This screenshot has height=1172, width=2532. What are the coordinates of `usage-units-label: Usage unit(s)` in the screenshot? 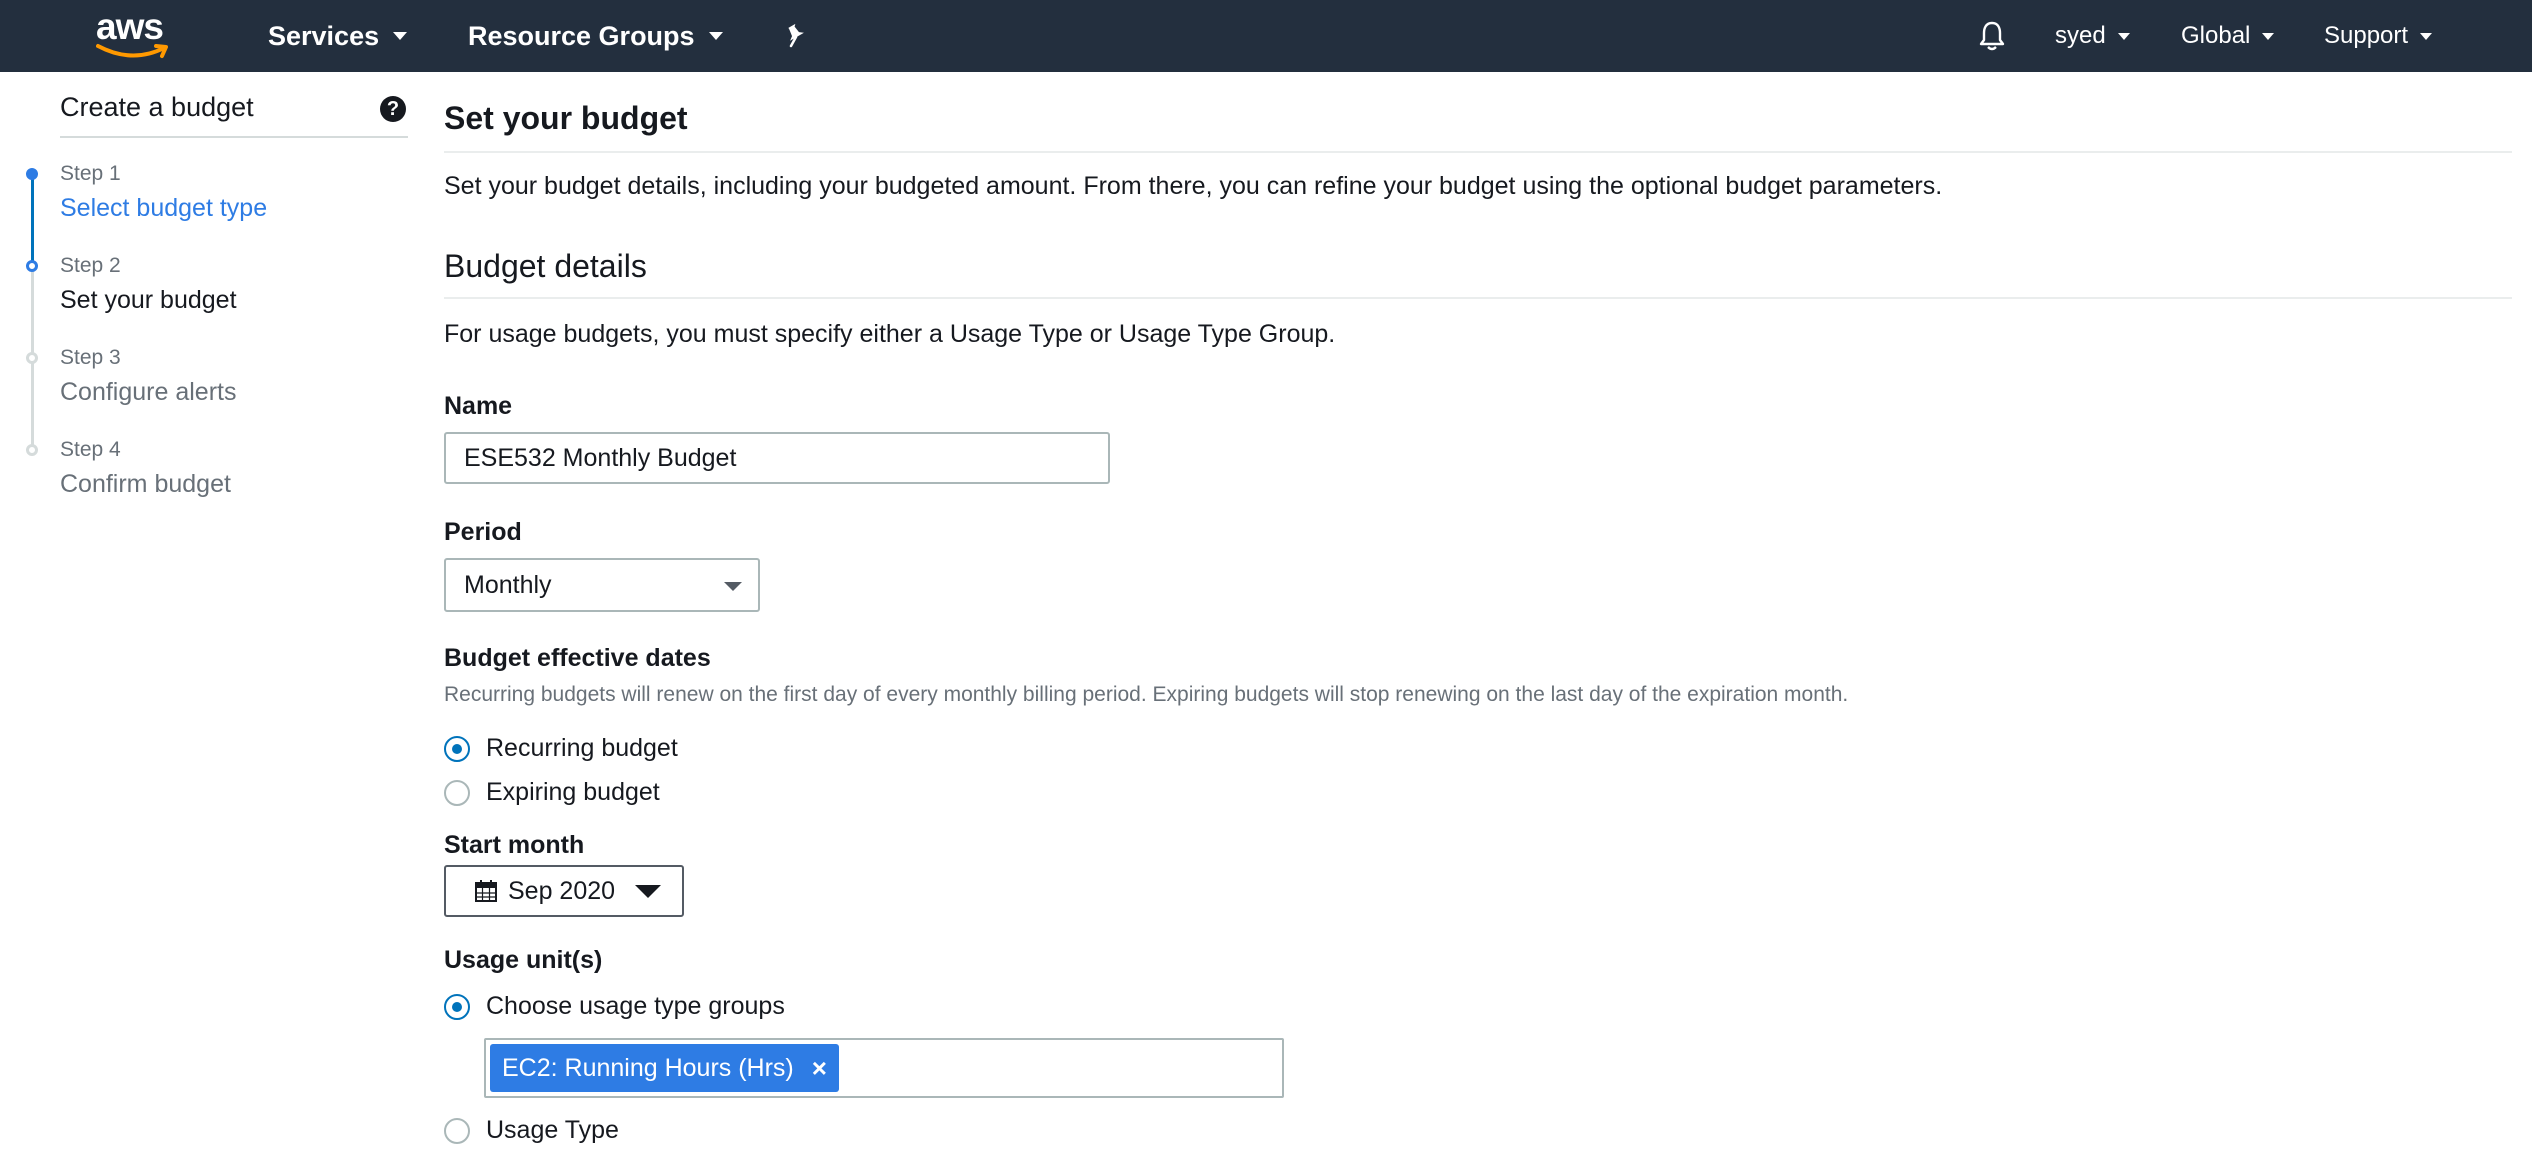 It's located at (523, 960).